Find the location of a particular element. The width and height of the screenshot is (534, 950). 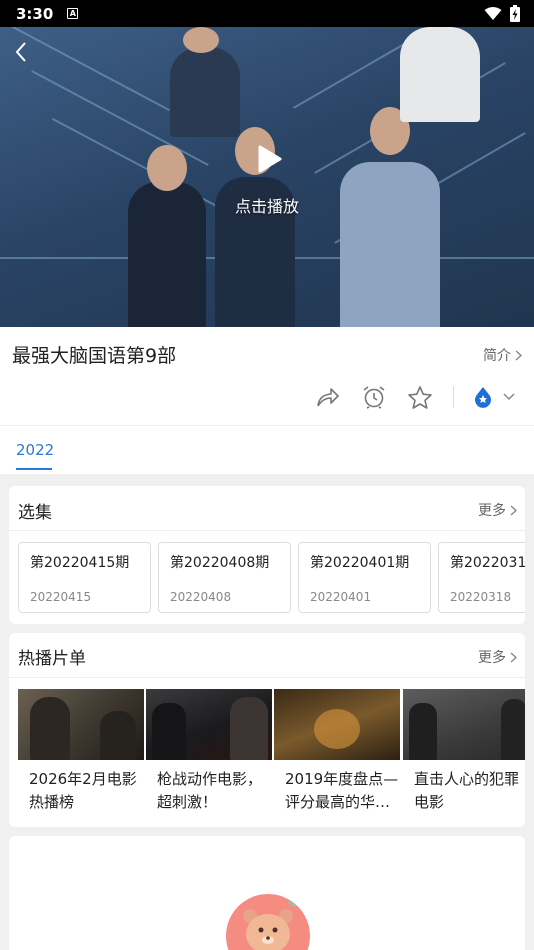

episode-date: 20220415 is located at coordinates (61, 597).